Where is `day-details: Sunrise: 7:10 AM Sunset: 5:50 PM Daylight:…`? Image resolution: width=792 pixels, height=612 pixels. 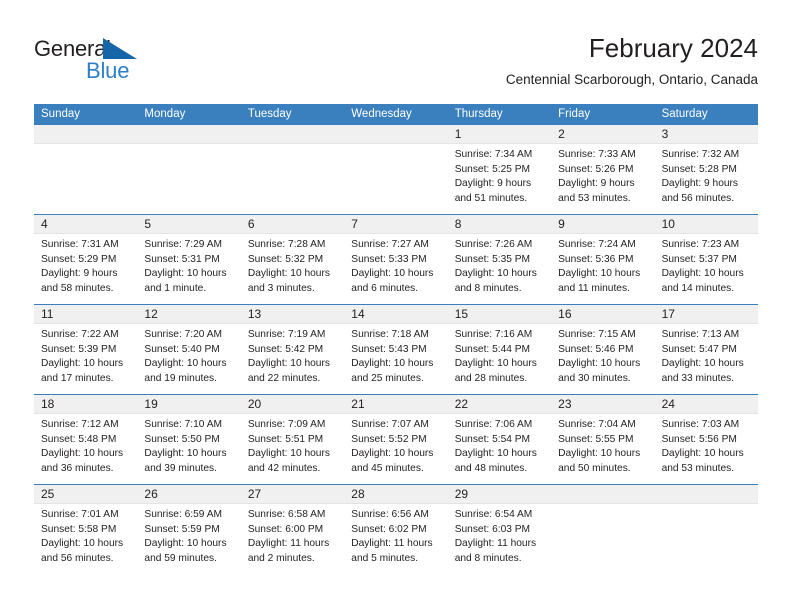 day-details: Sunrise: 7:10 AM Sunset: 5:50 PM Daylight:… is located at coordinates (188, 445).